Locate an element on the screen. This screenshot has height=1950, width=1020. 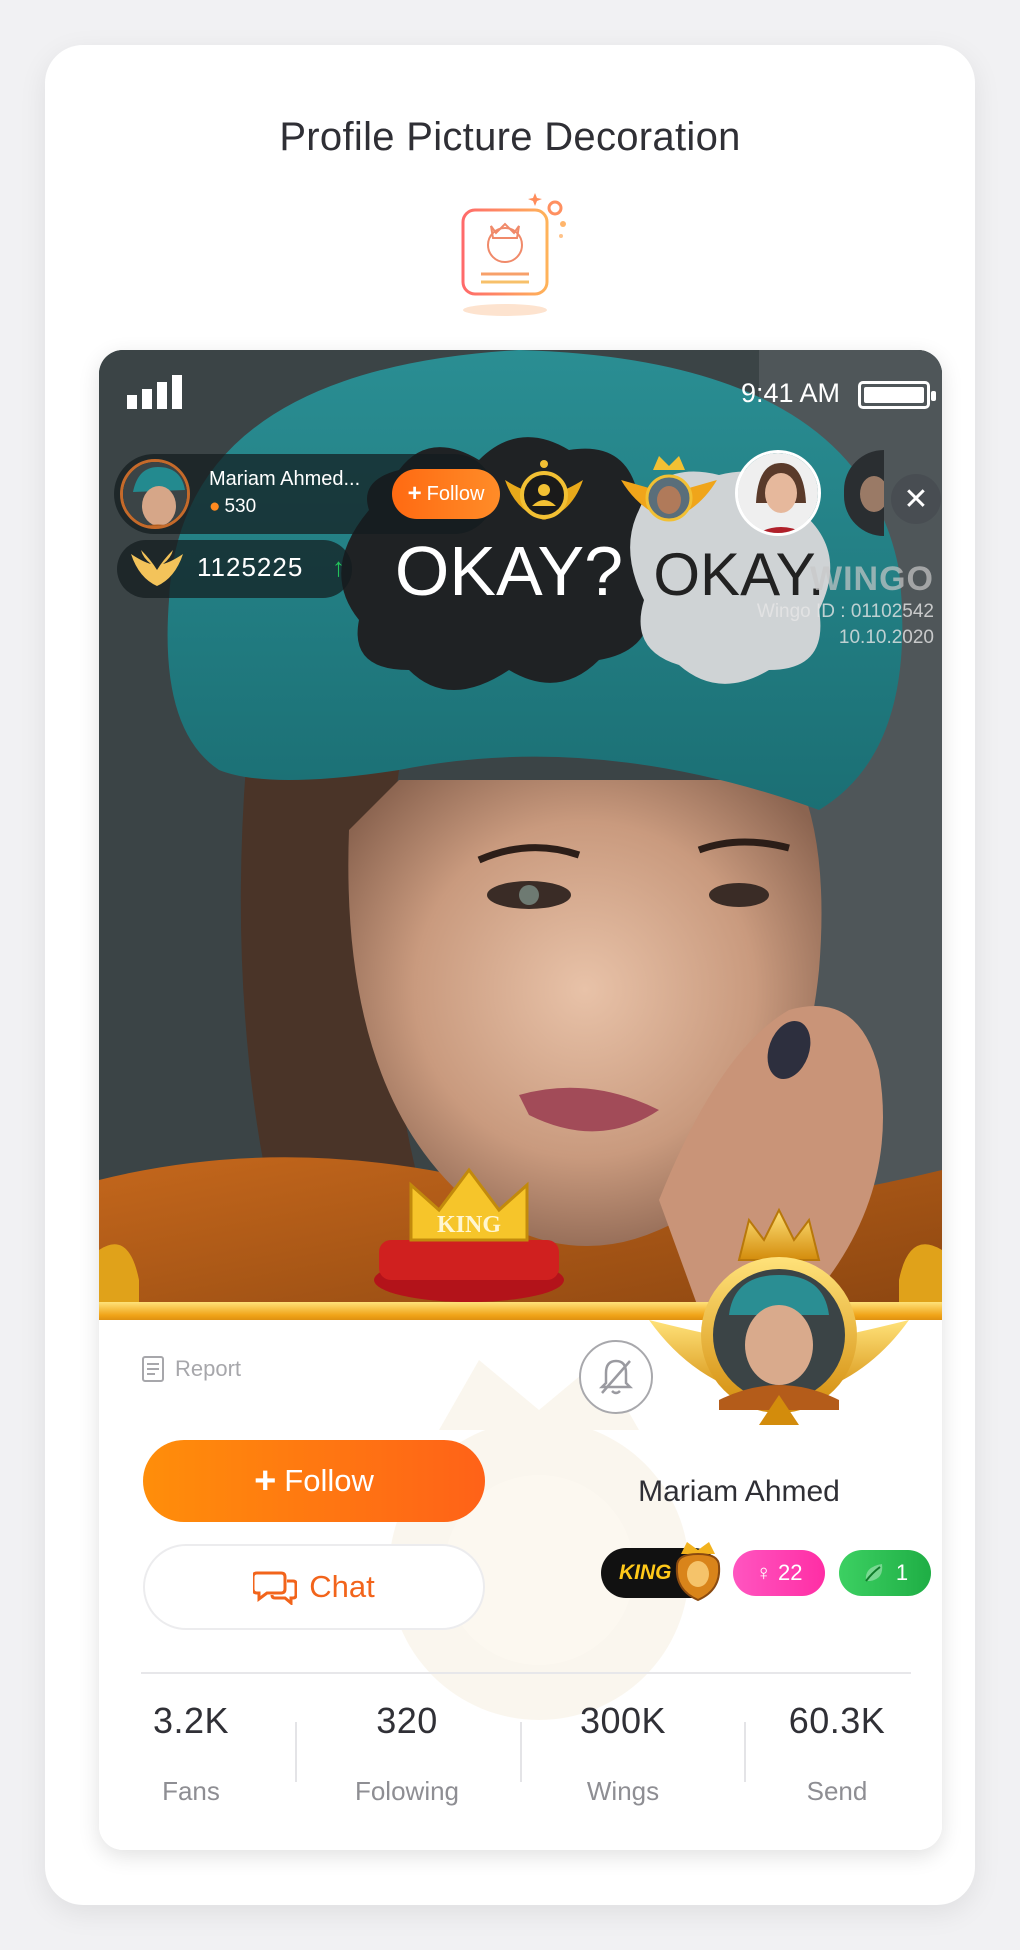
host-fans-value: 530 is located at coordinates (240, 506).